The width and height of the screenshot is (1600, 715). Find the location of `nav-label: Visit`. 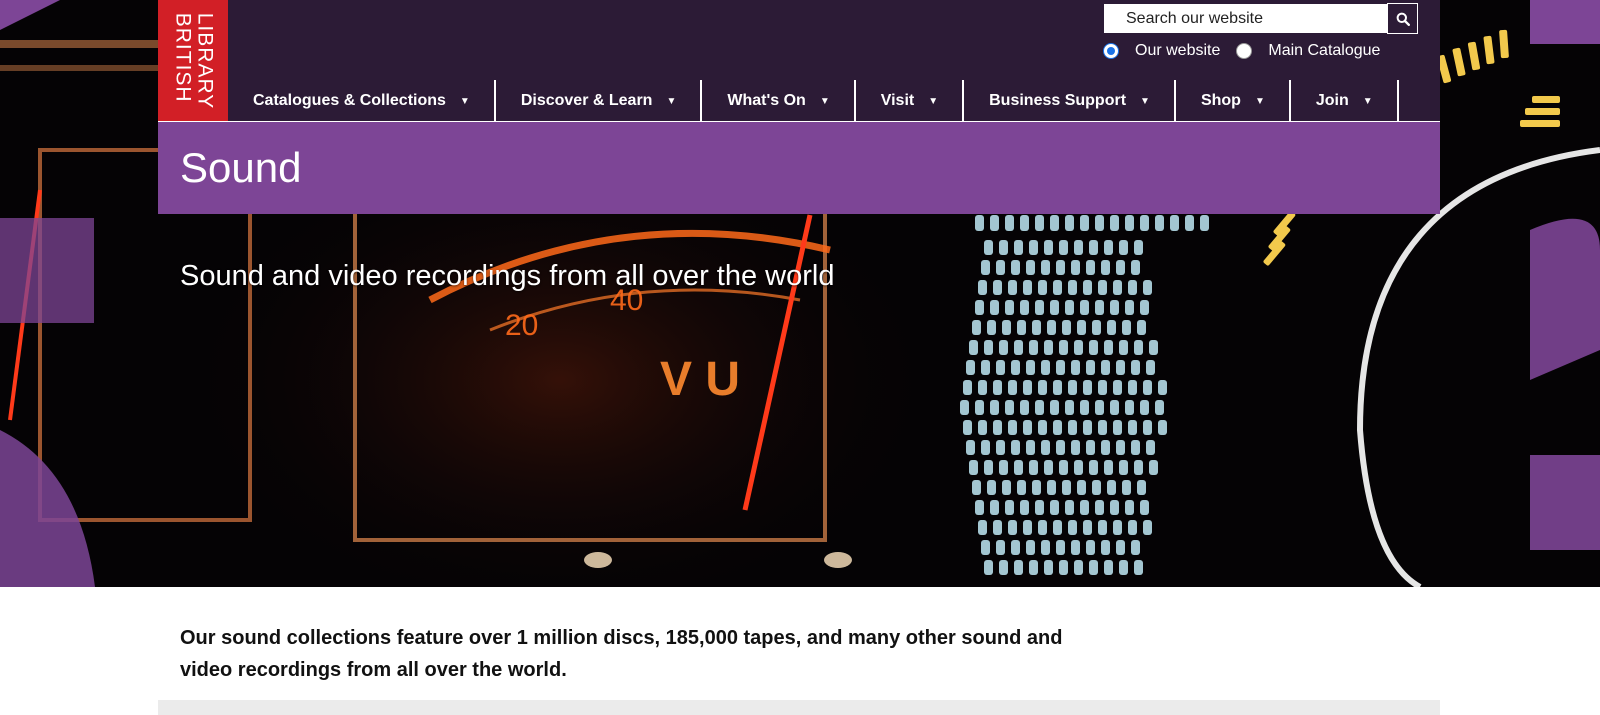

nav-label: Visit is located at coordinates (897, 100).